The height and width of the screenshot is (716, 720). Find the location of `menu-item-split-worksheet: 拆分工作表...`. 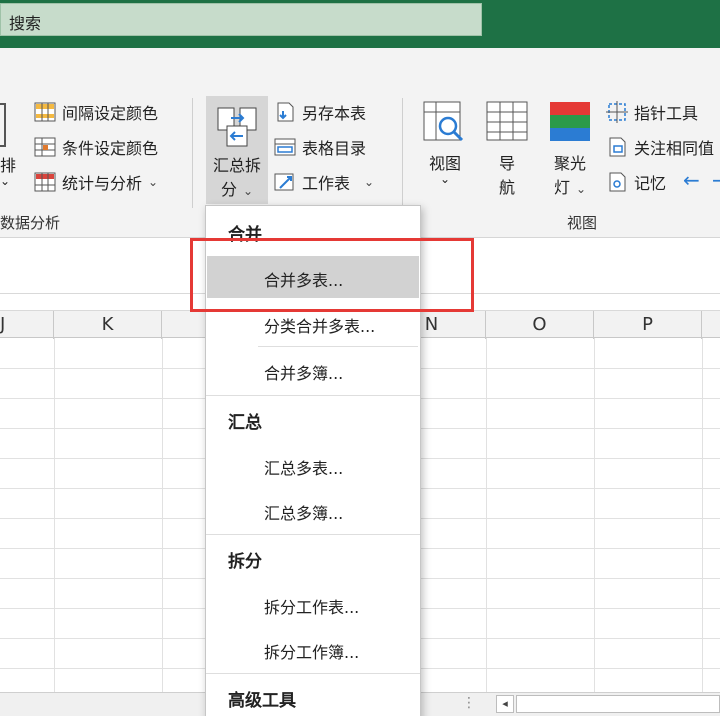

menu-item-split-worksheet: 拆分工作表... is located at coordinates (313, 604).